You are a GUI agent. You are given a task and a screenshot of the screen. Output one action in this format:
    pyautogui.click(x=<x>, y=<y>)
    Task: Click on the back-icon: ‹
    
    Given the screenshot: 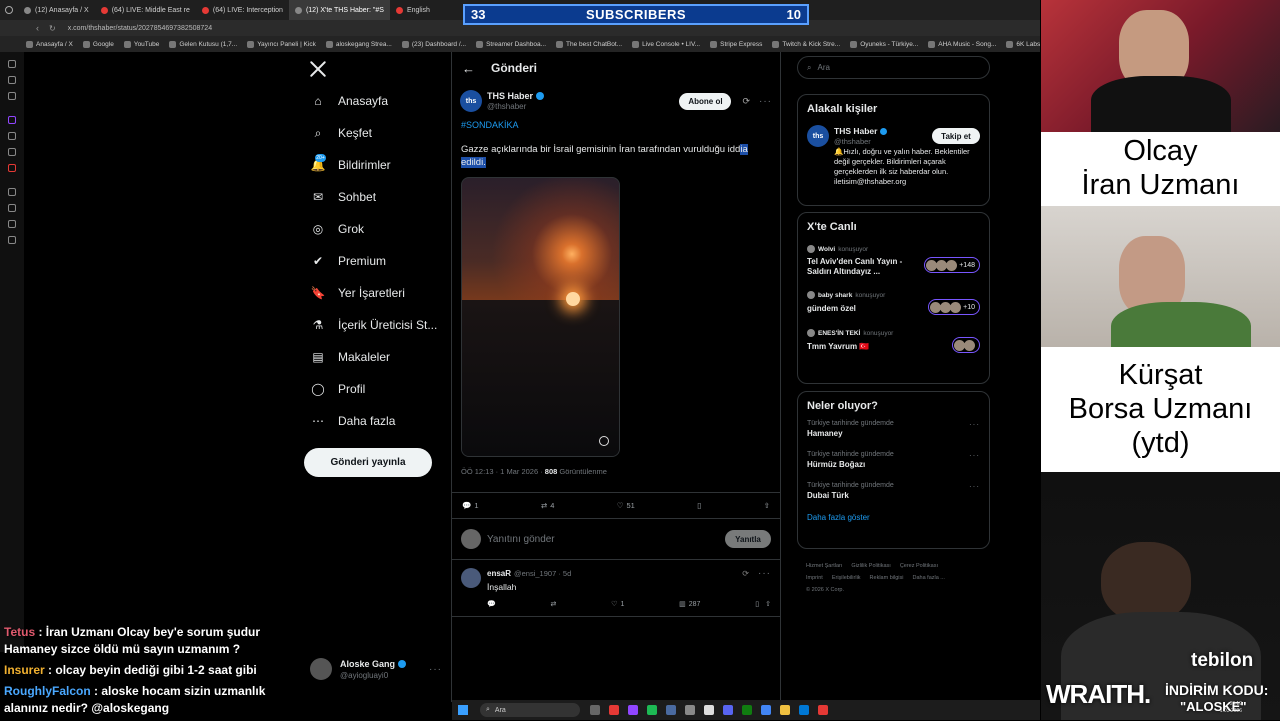 What is the action you would take?
    pyautogui.click(x=37, y=28)
    